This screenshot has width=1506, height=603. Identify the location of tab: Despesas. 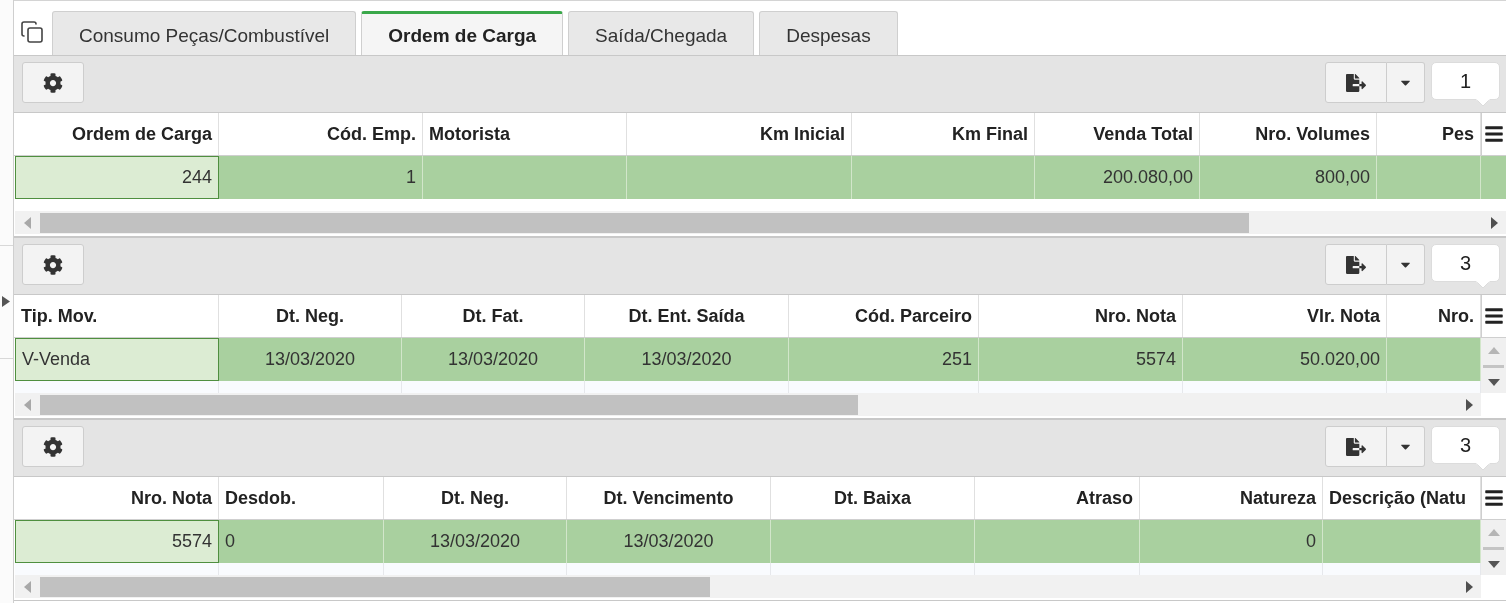
(828, 33).